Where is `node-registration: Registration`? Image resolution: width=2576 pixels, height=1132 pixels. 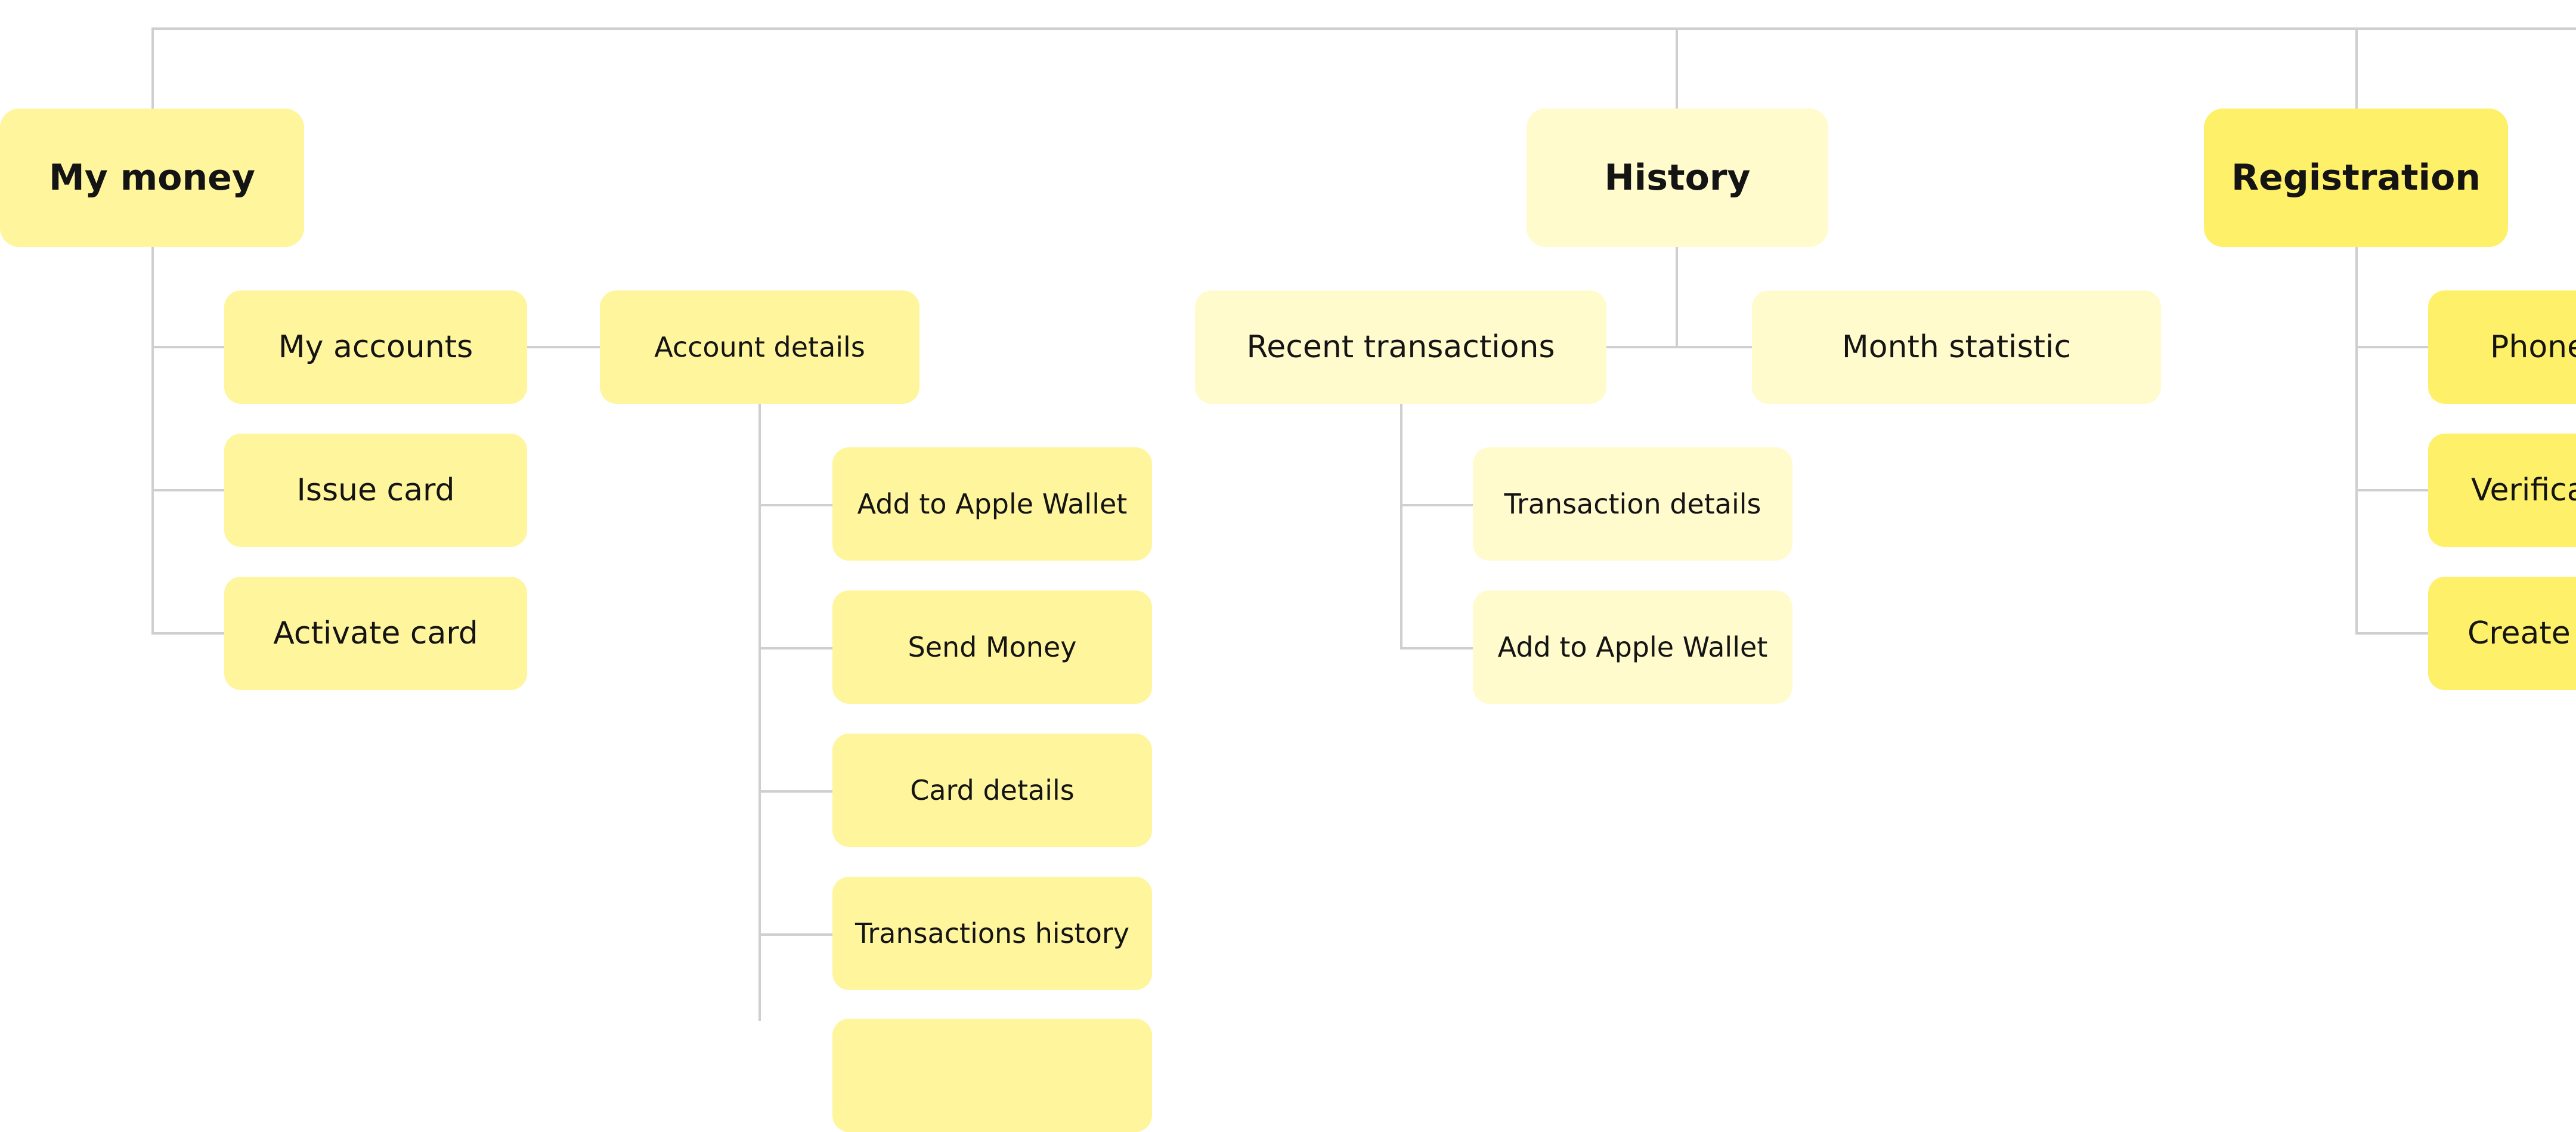 node-registration: Registration is located at coordinates (2356, 178).